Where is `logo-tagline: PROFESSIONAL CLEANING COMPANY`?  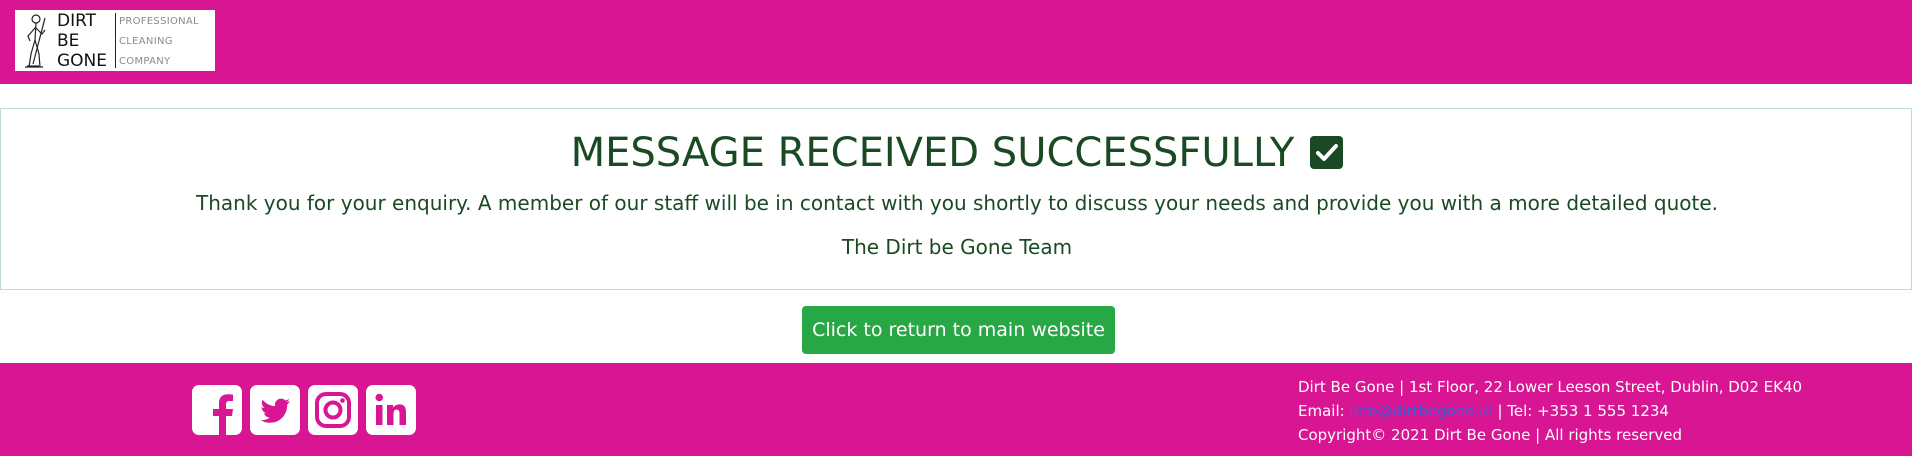 logo-tagline: PROFESSIONAL CLEANING COMPANY is located at coordinates (157, 40).